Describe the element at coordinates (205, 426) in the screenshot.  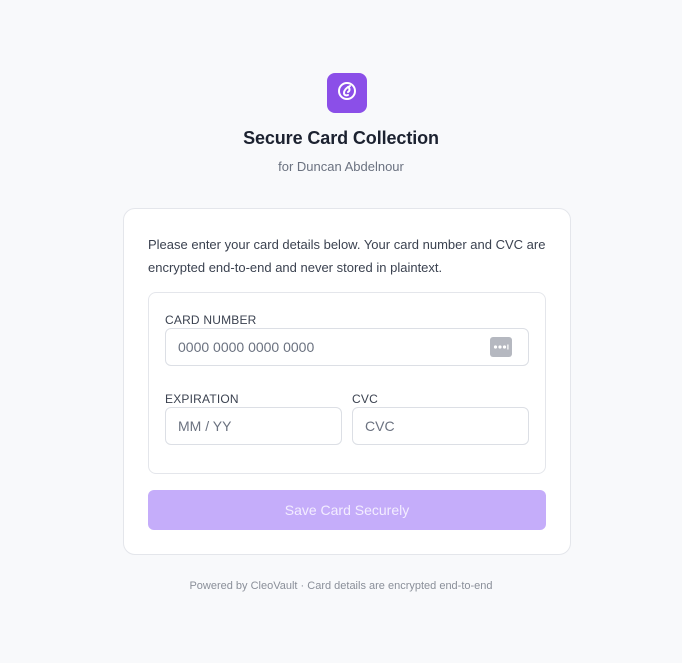
I see `expiration-placeholder: MM / YY` at that location.